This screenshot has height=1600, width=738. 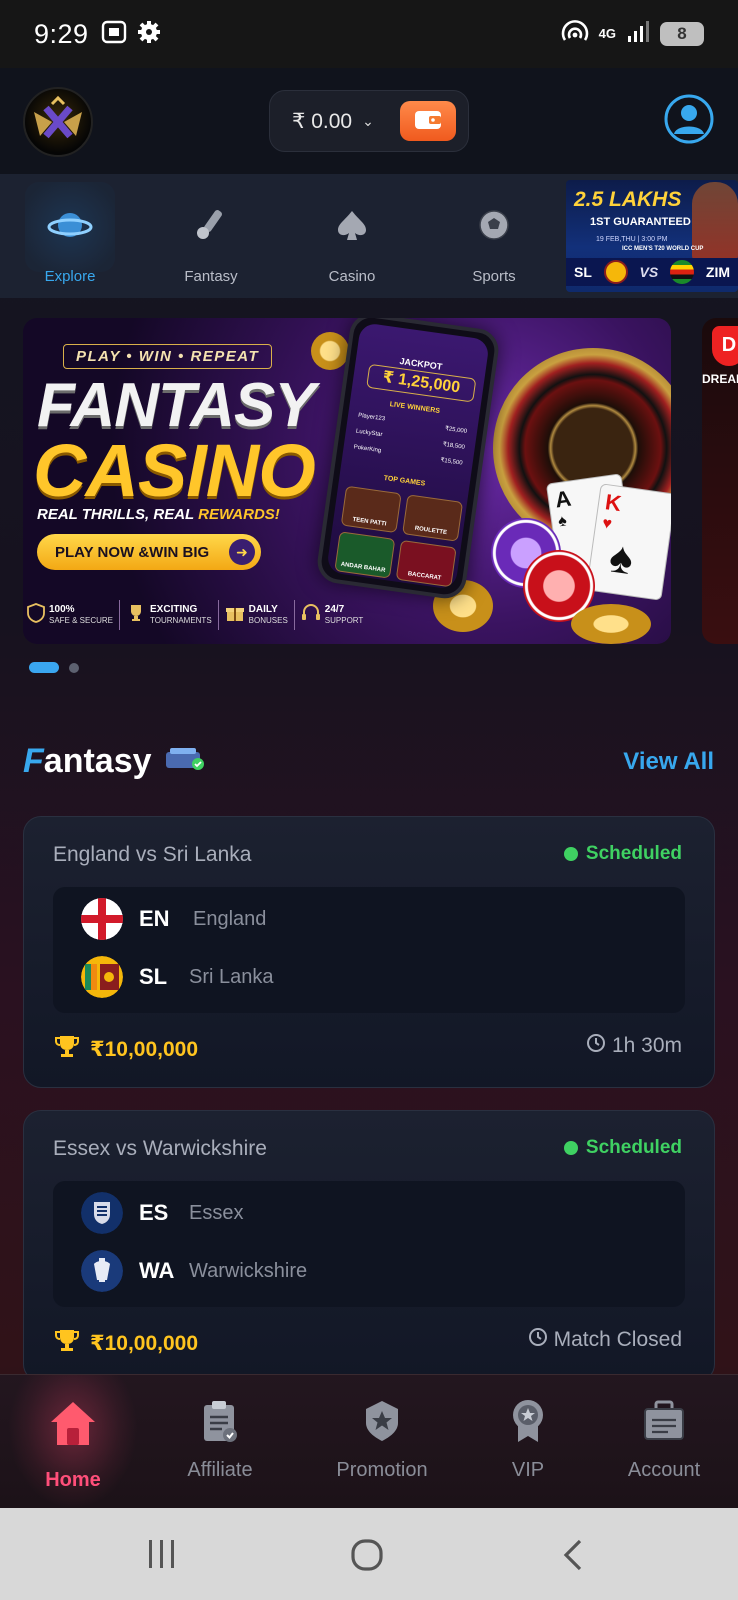 What do you see at coordinates (365, 555) in the screenshot?
I see `game-tile: ANDAR BAHAR` at bounding box center [365, 555].